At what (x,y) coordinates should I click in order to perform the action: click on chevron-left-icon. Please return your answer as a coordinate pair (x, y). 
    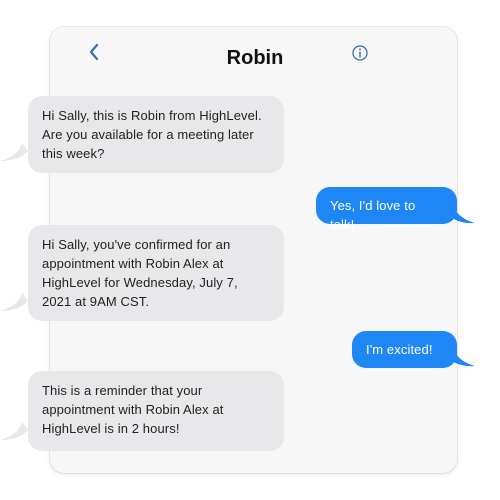
    Looking at the image, I should click on (94, 54).